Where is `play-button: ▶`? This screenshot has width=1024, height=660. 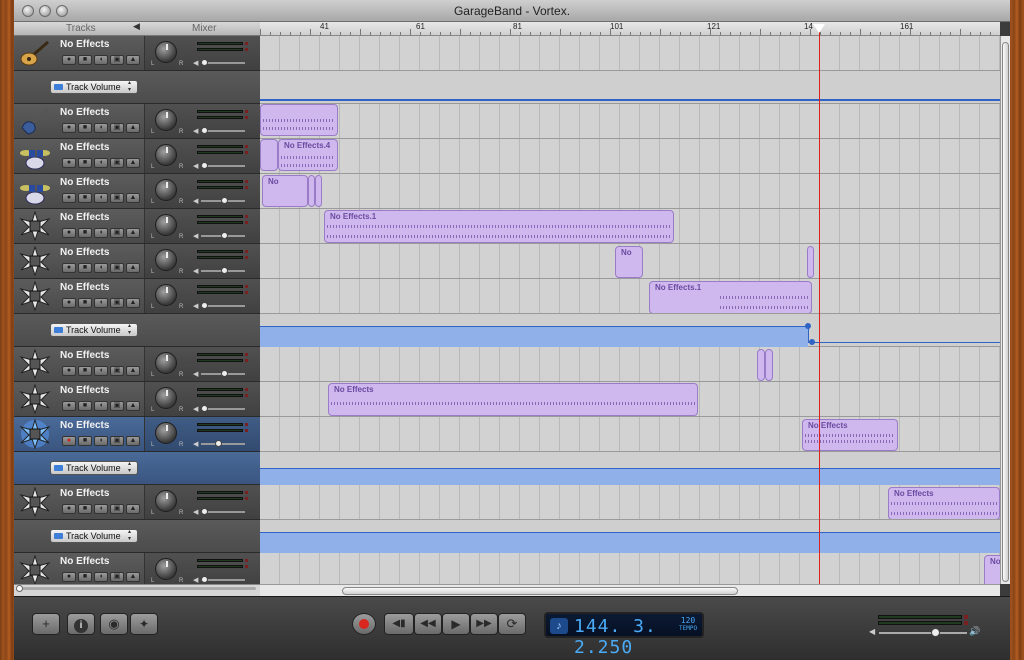 play-button: ▶ is located at coordinates (456, 624).